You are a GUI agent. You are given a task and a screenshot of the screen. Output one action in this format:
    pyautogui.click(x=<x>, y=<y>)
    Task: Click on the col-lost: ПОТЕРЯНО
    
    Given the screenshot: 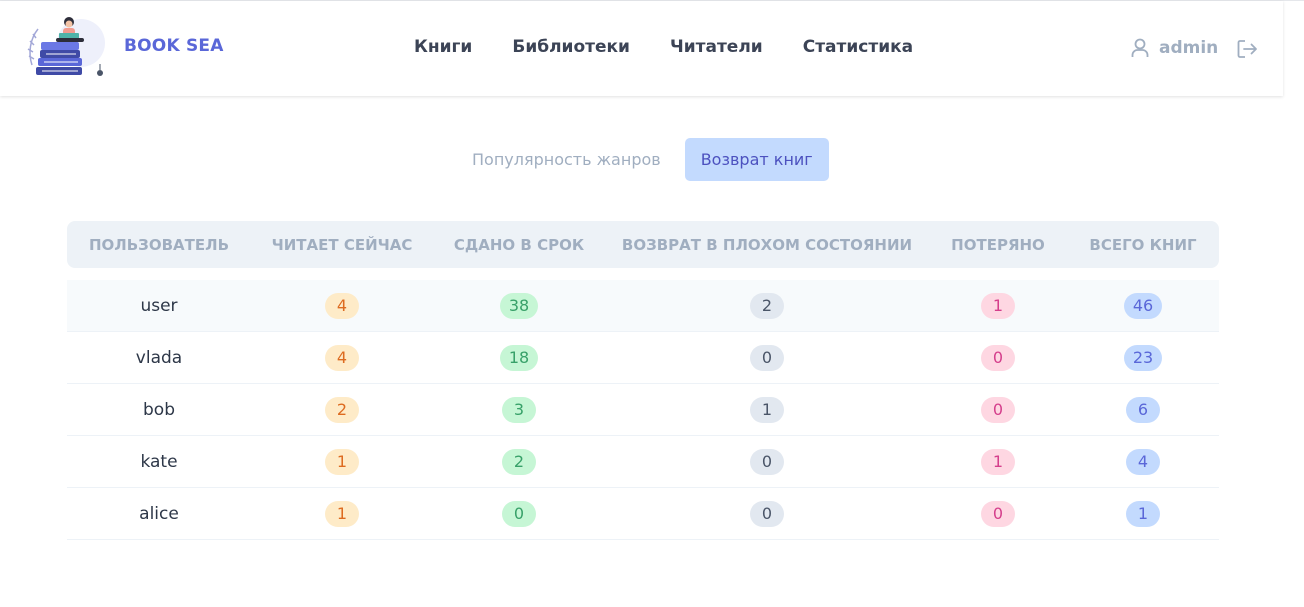 What is the action you would take?
    pyautogui.click(x=998, y=244)
    